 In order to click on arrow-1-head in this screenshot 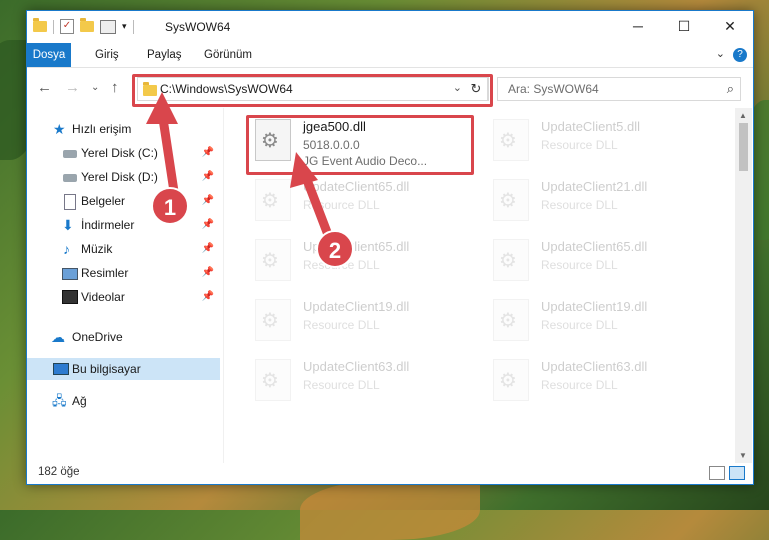, I will do `click(162, 108)`.